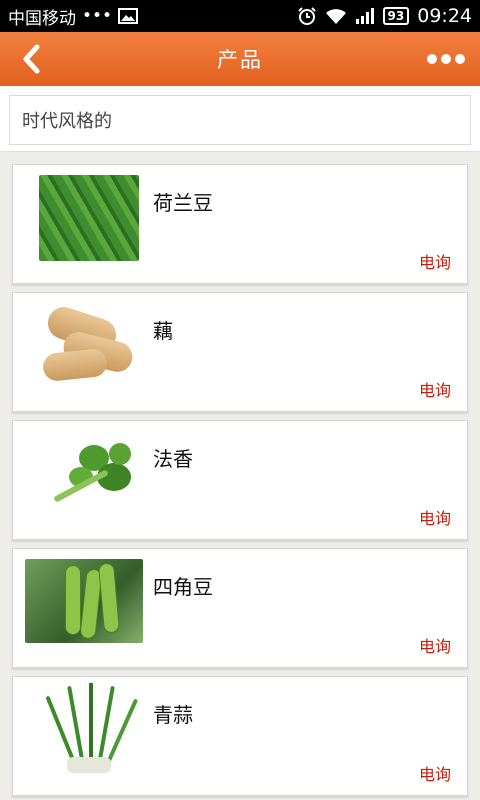  Describe the element at coordinates (42, 18) in the screenshot. I see `carrier-label: 中国移动` at that location.